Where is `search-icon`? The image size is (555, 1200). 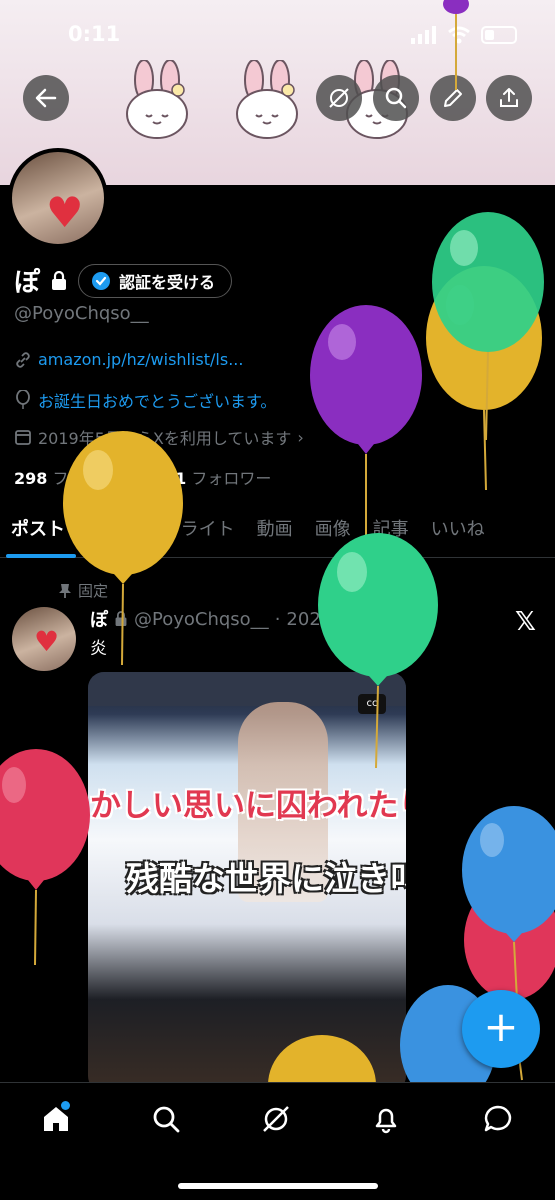
search-icon is located at coordinates (166, 1119).